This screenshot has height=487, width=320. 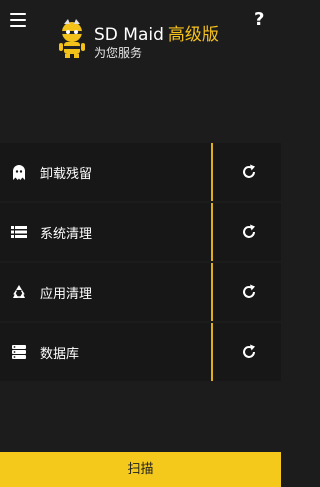 What do you see at coordinates (140, 292) in the screenshot?
I see `tool-row-app-cleaner: 应用清理` at bounding box center [140, 292].